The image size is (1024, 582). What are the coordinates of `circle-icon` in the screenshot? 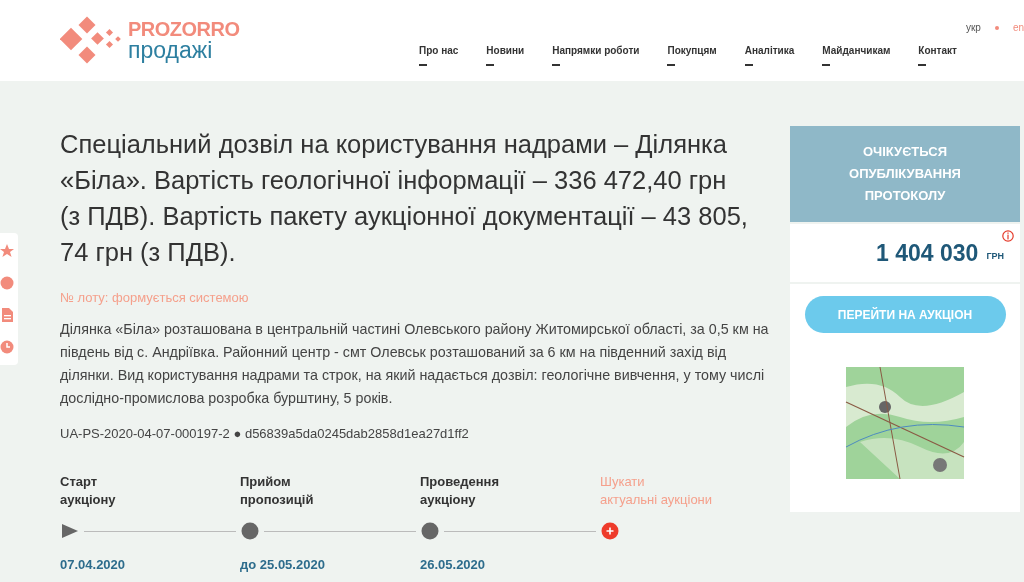 It's located at (7, 283).